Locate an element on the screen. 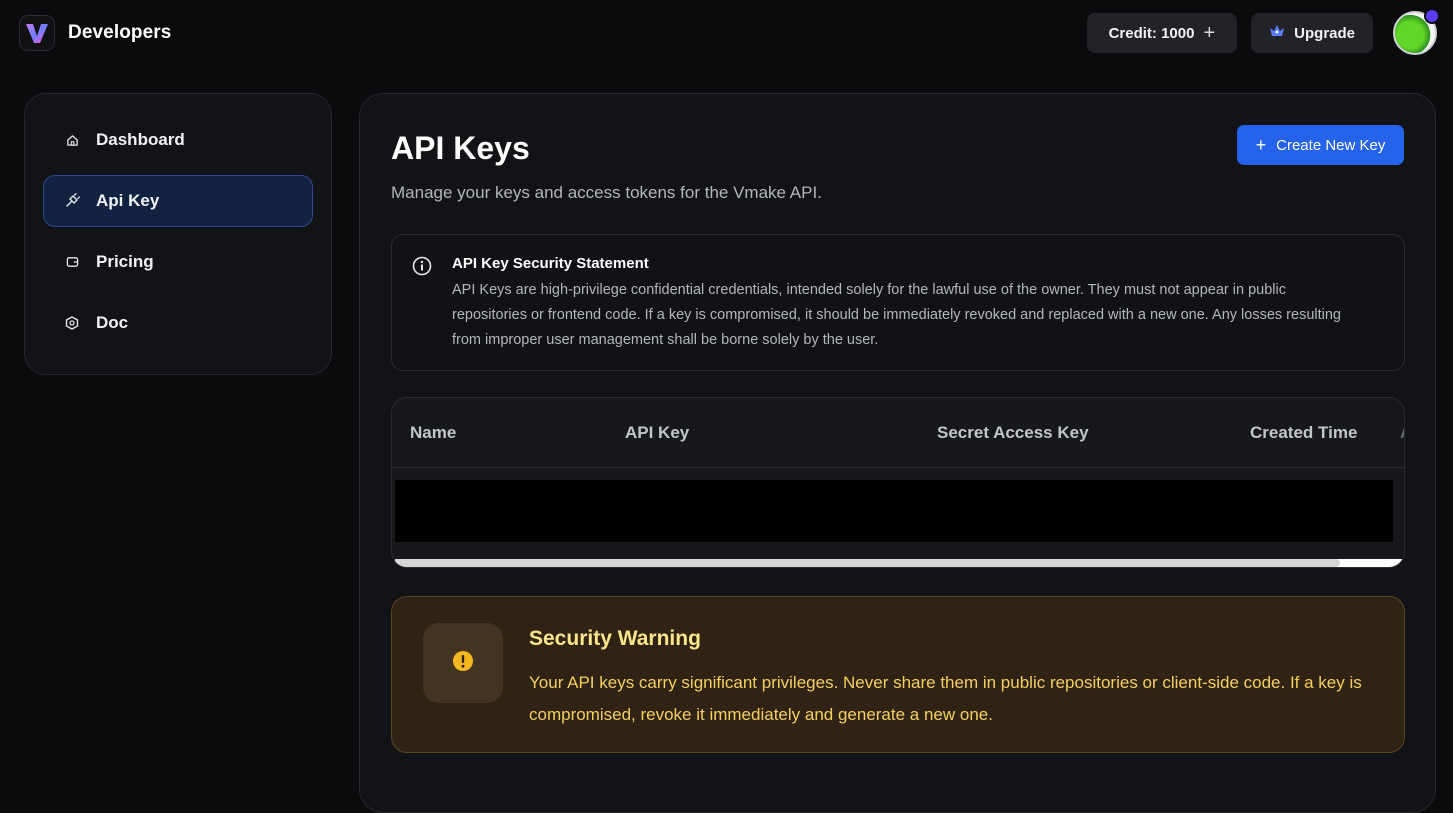  column-header-name: Name is located at coordinates (433, 432).